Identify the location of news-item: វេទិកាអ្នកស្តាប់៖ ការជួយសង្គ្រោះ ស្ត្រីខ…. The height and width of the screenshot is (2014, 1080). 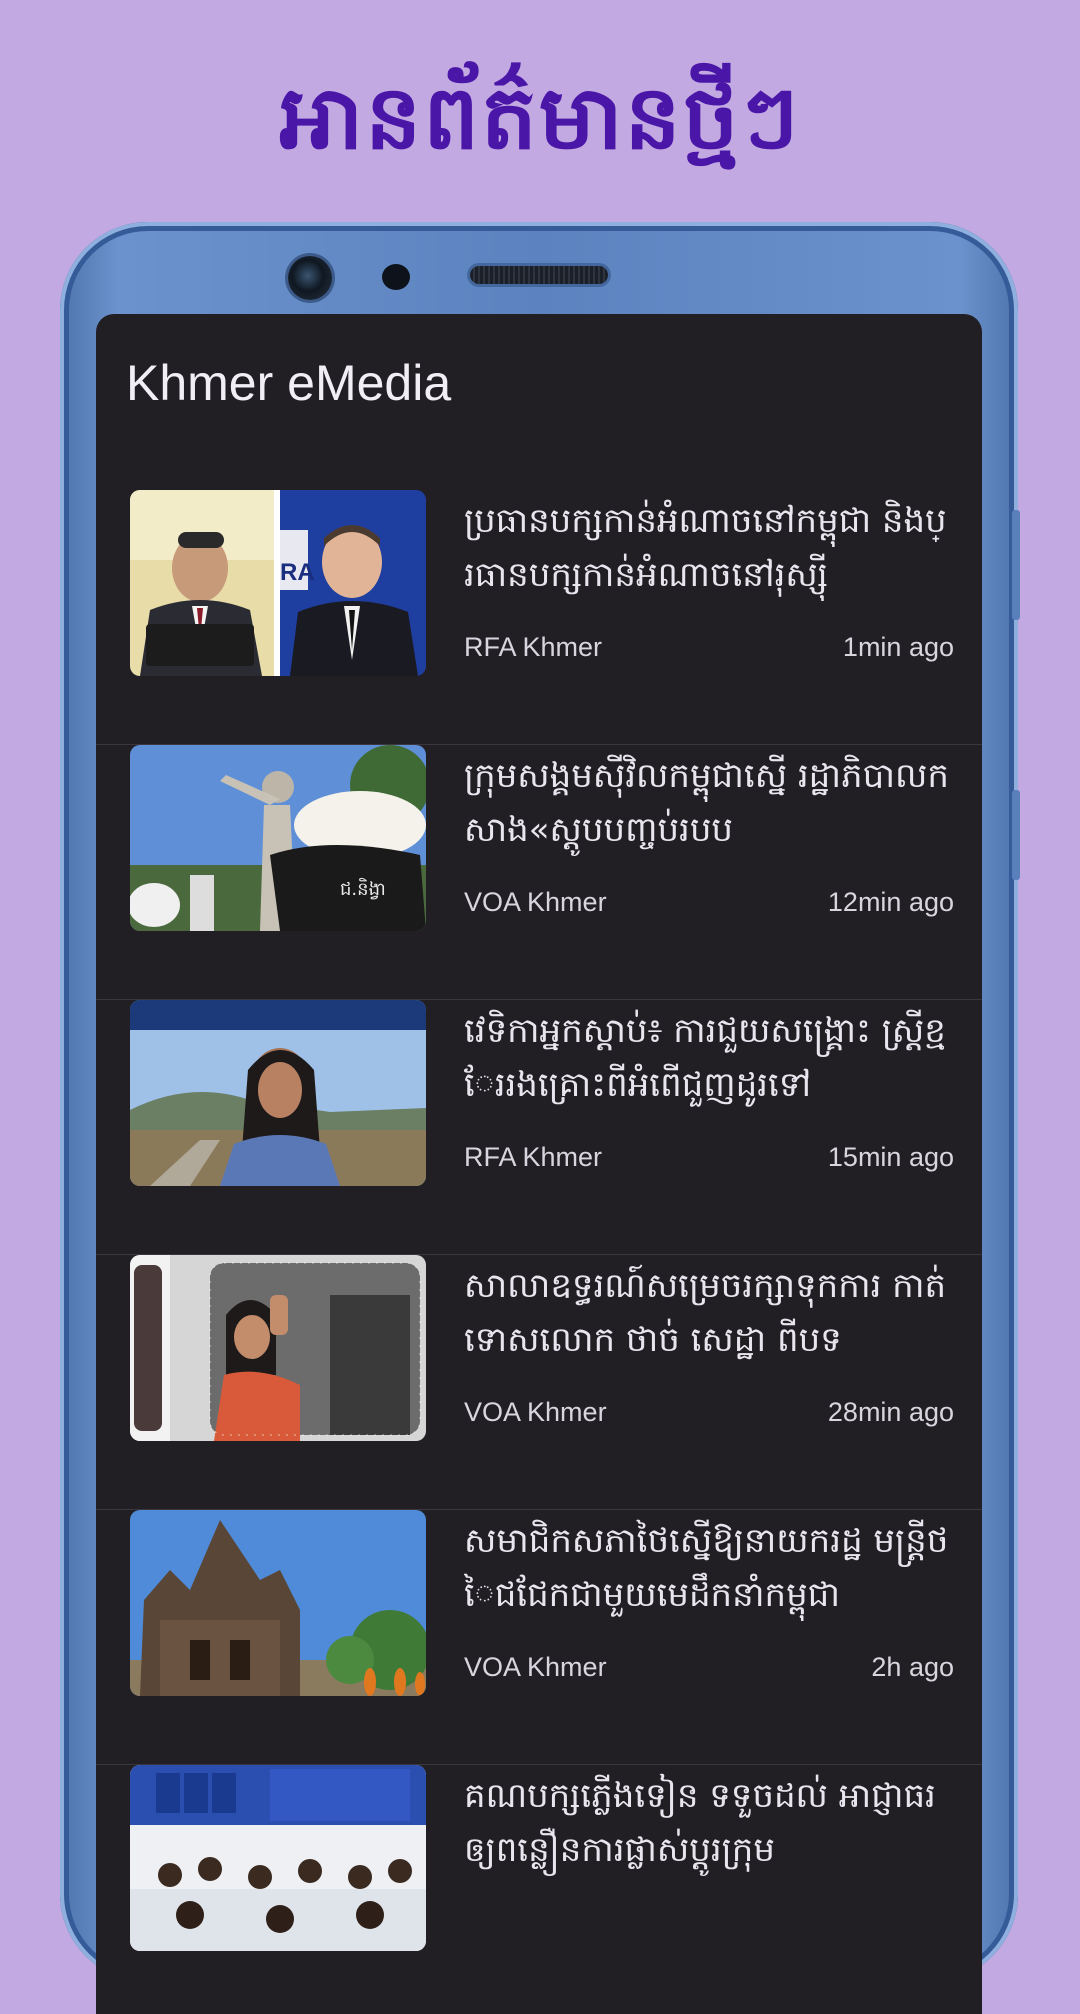
(539, 1127).